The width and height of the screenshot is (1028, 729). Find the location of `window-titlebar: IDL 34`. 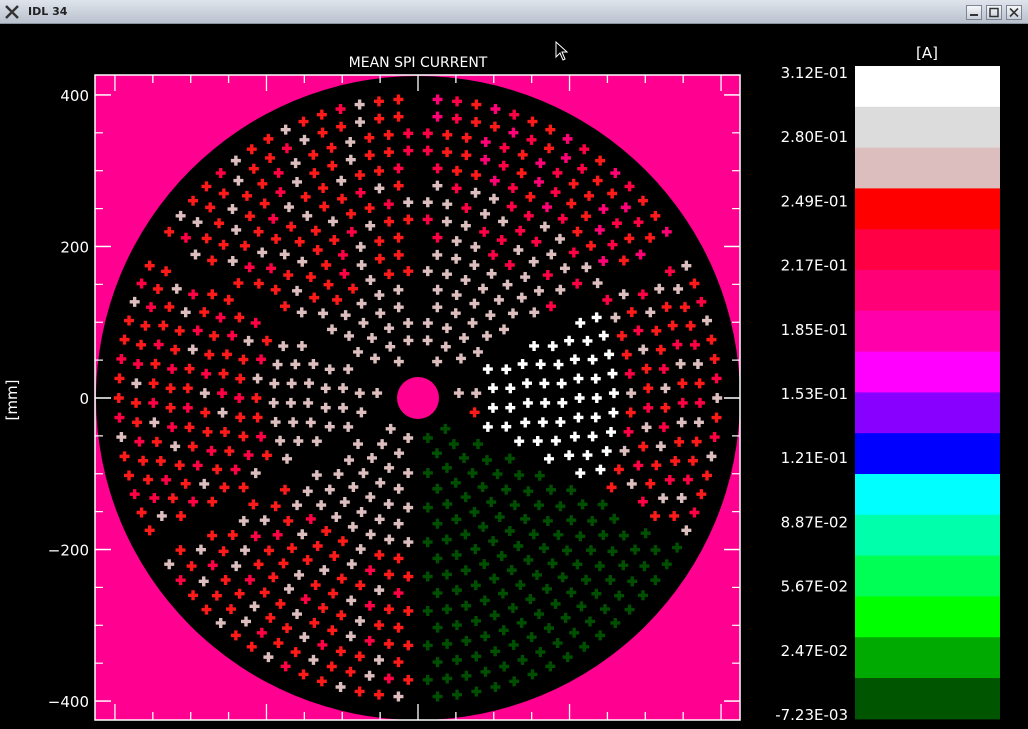

window-titlebar: IDL 34 is located at coordinates (514, 12).